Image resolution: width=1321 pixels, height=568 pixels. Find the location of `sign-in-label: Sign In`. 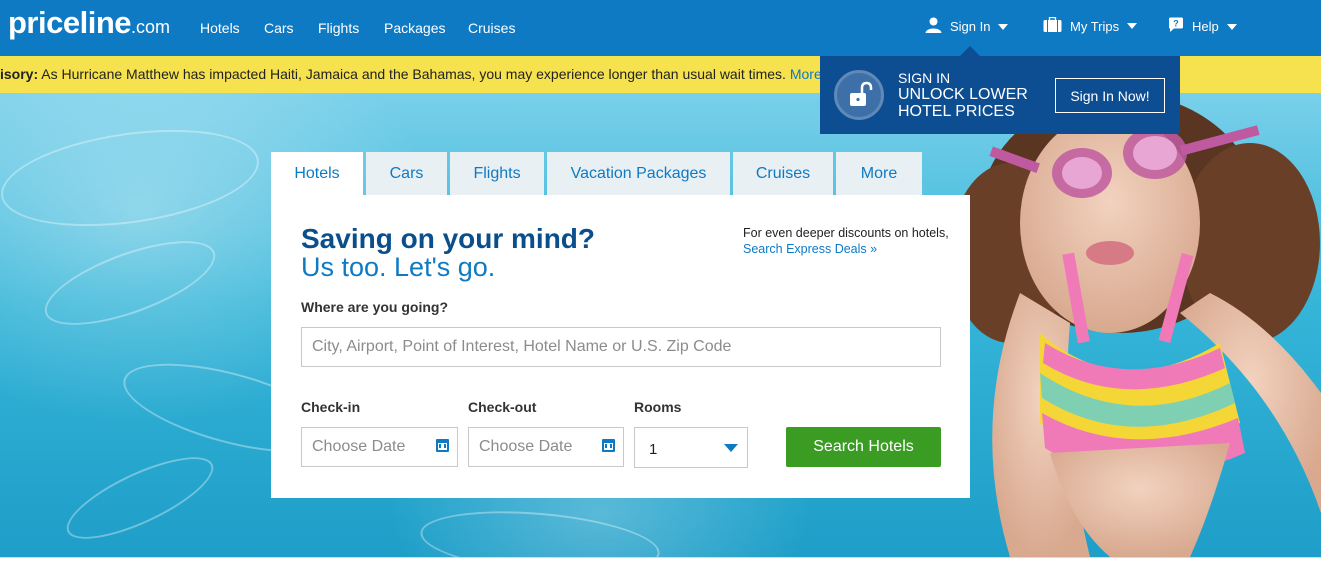

sign-in-label: Sign In is located at coordinates (970, 26).